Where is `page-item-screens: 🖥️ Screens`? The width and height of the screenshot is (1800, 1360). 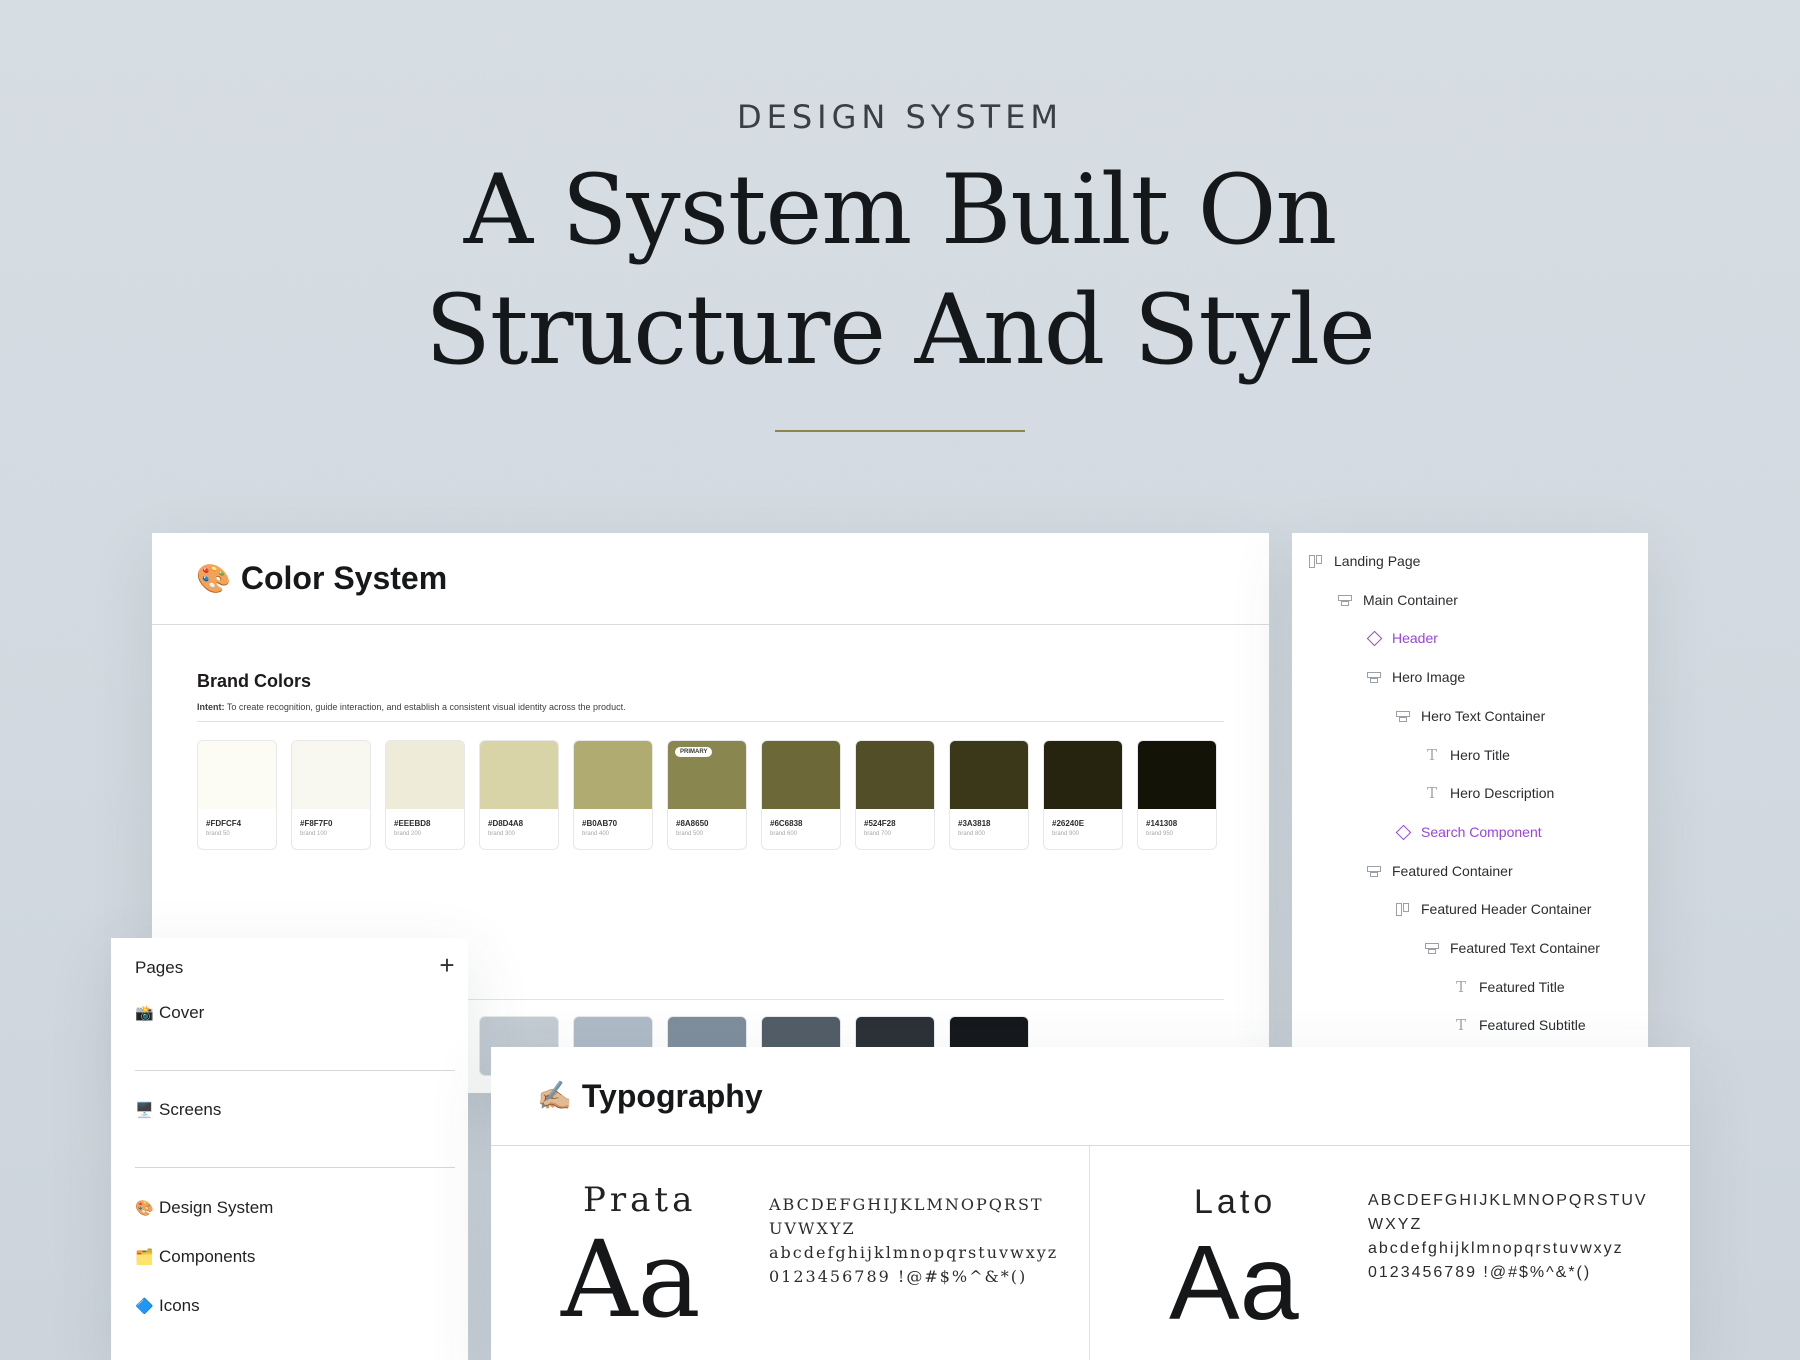 page-item-screens: 🖥️ Screens is located at coordinates (178, 1110).